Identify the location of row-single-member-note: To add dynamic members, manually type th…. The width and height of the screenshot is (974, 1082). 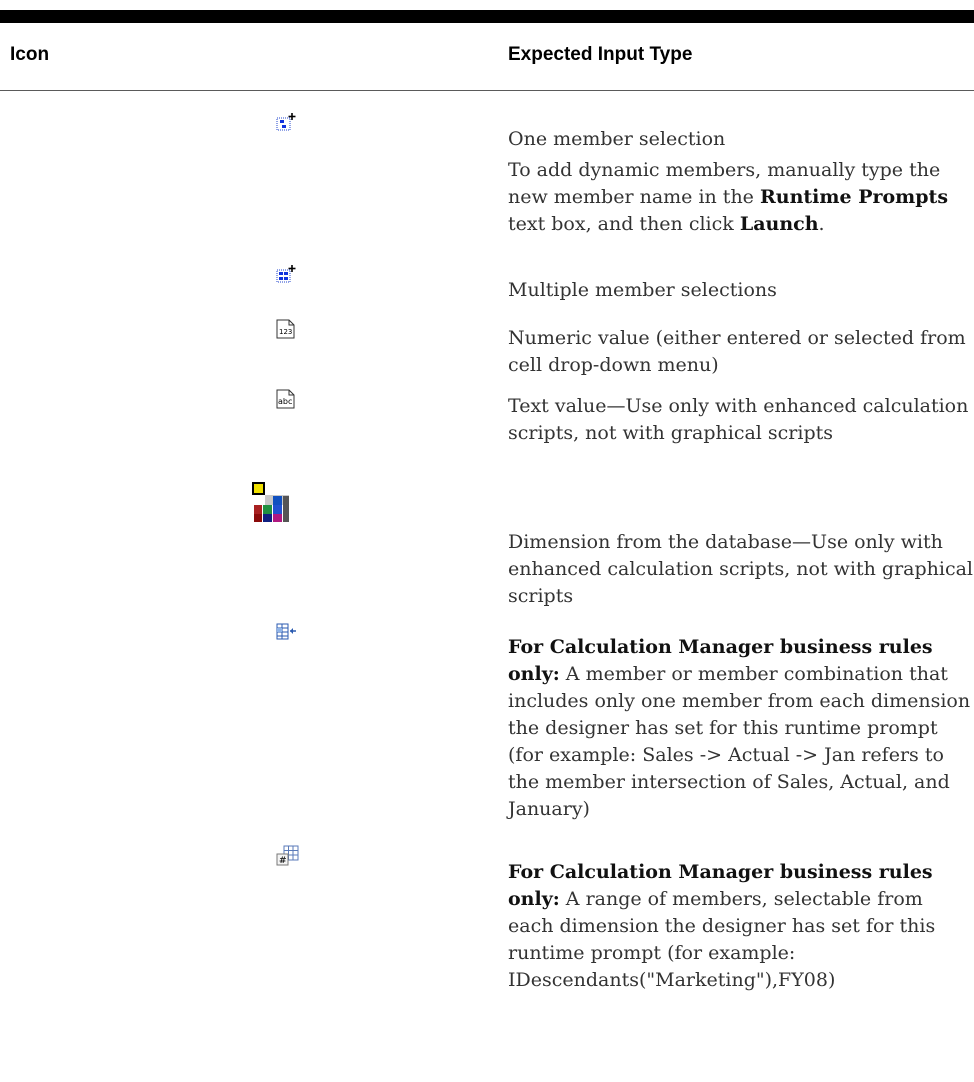
(741, 197).